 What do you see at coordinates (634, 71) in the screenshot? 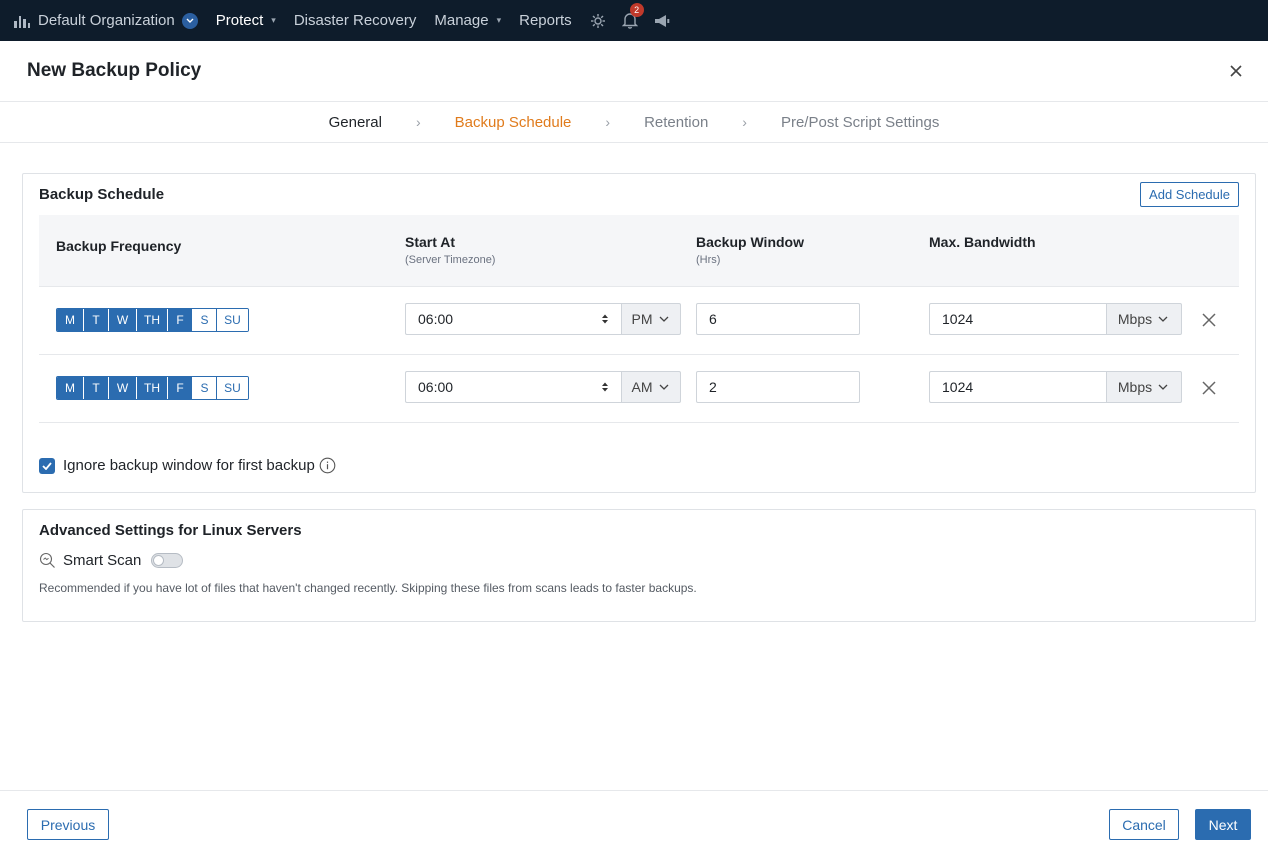
I see `modal-header: New Backup Policy` at bounding box center [634, 71].